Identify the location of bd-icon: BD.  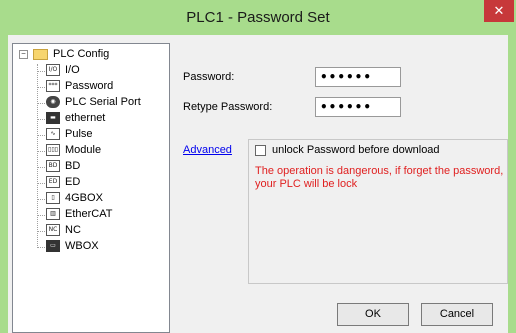
(53, 166).